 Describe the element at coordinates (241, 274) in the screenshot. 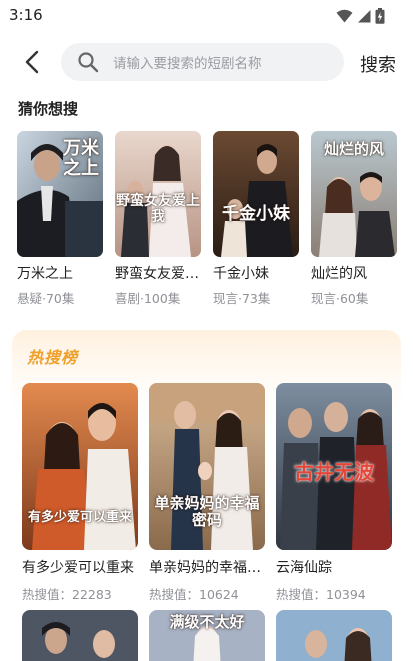

I see `drama-name: 千金小妹` at that location.